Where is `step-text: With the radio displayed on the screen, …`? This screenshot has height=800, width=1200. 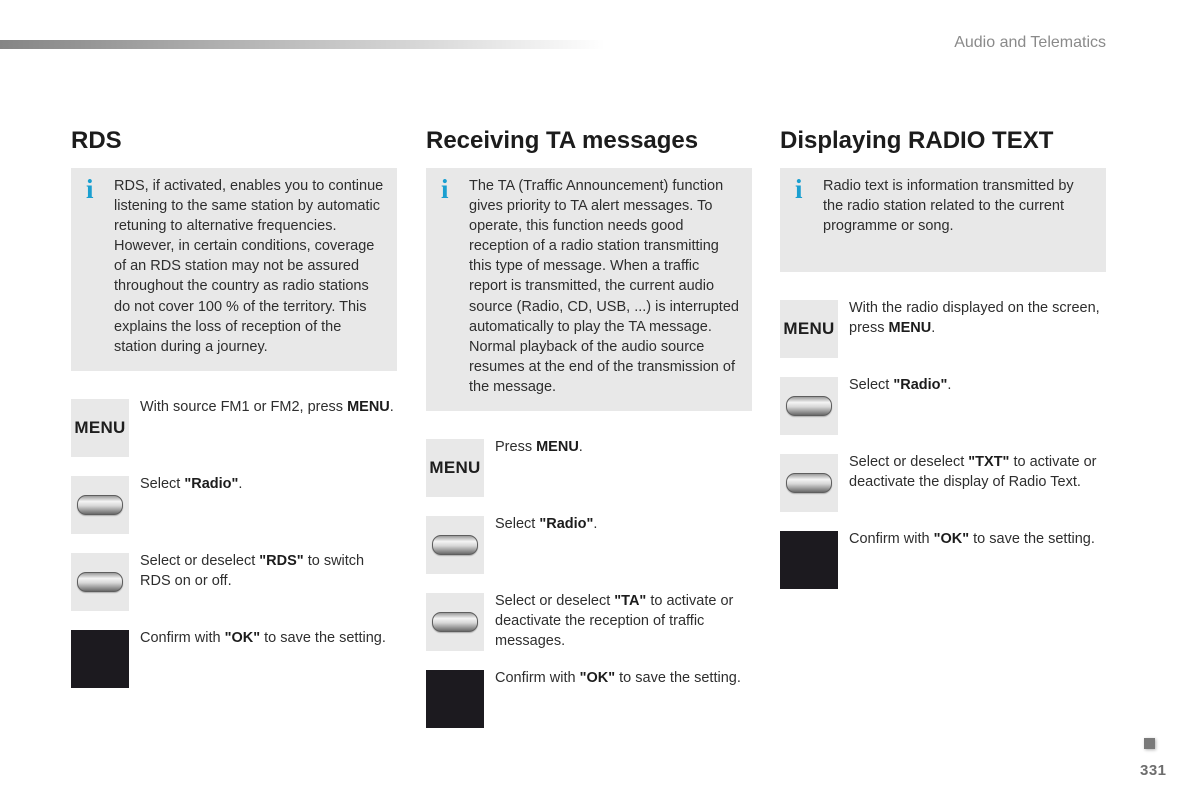 step-text: With the radio displayed on the screen, … is located at coordinates (974, 318).